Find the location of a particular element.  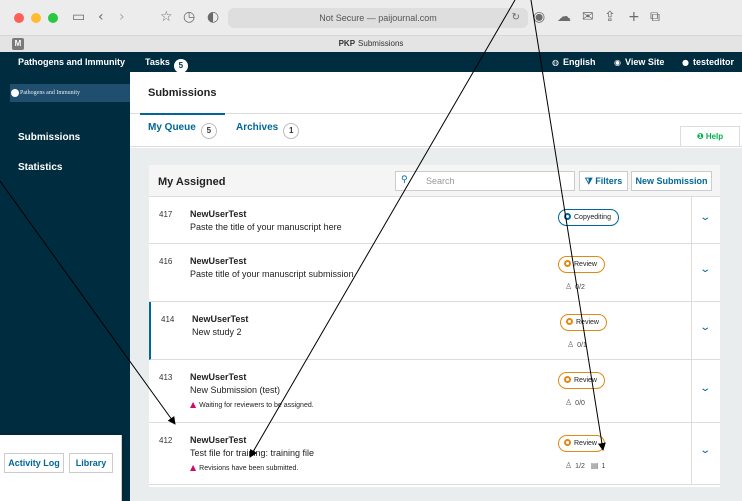

browser-tab-bar: M PKP Submissions is located at coordinates (371, 43).